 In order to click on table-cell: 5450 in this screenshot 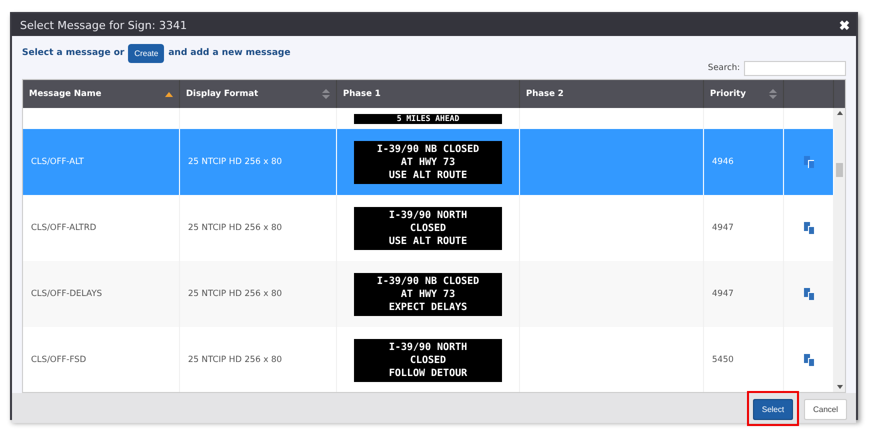, I will do `click(723, 360)`.